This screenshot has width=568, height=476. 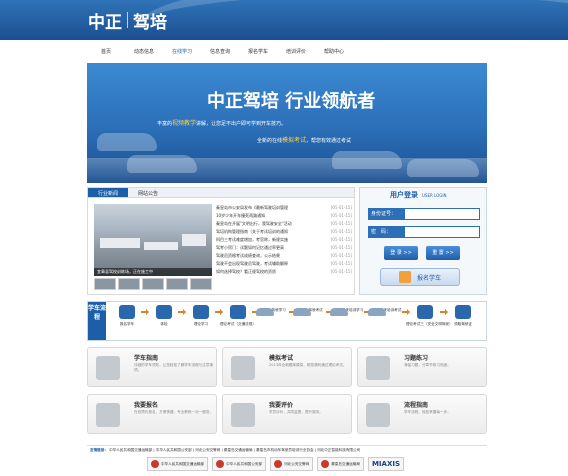 I want to click on flow-step: 理论考试三（安全文明驾驶）, so click(x=429, y=315).